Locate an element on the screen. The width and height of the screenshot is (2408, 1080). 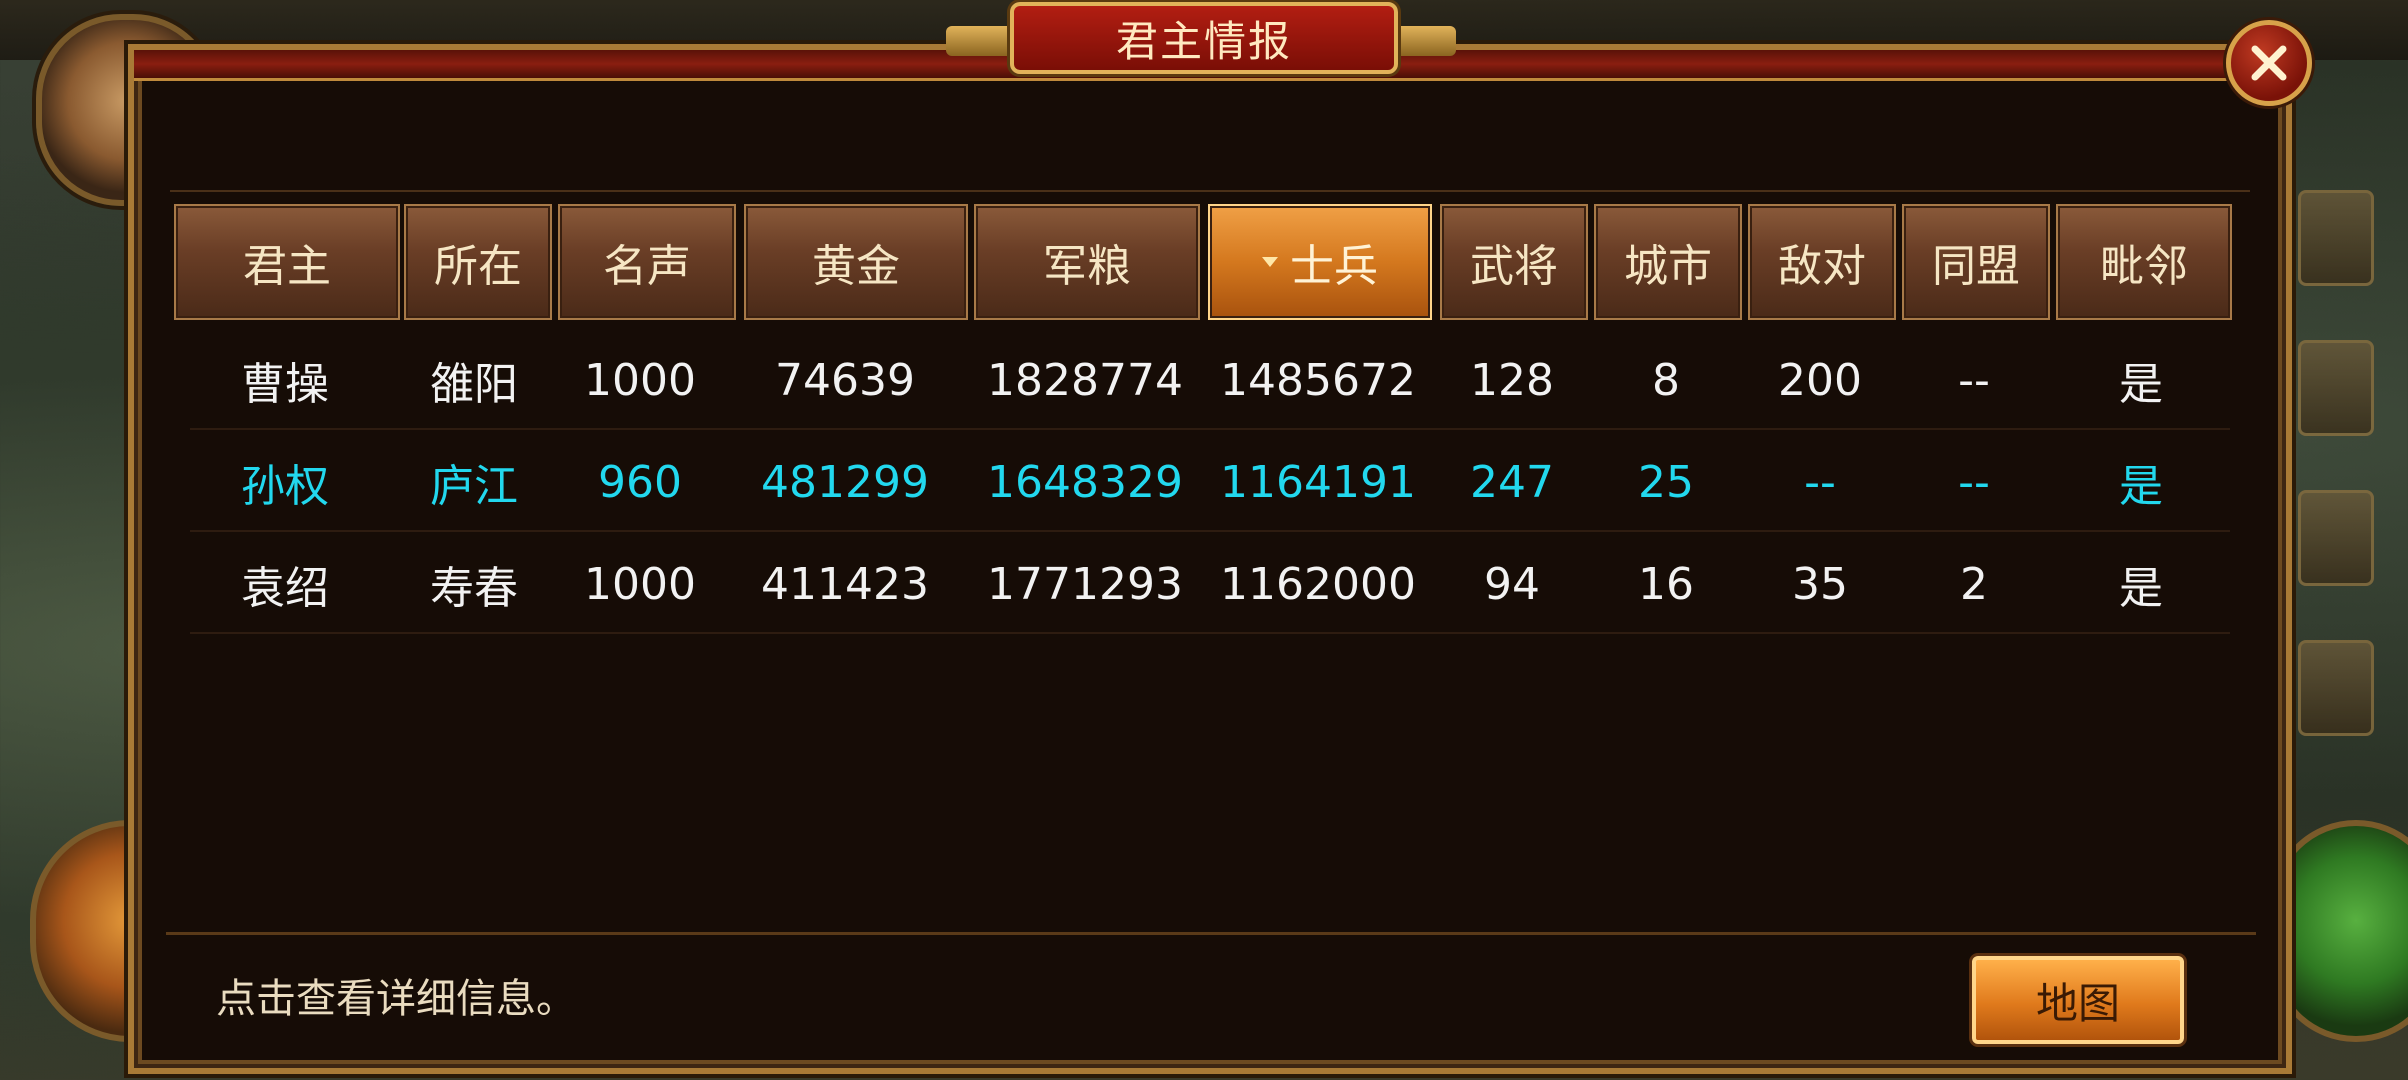
sort-desc-icon is located at coordinates (1270, 262).